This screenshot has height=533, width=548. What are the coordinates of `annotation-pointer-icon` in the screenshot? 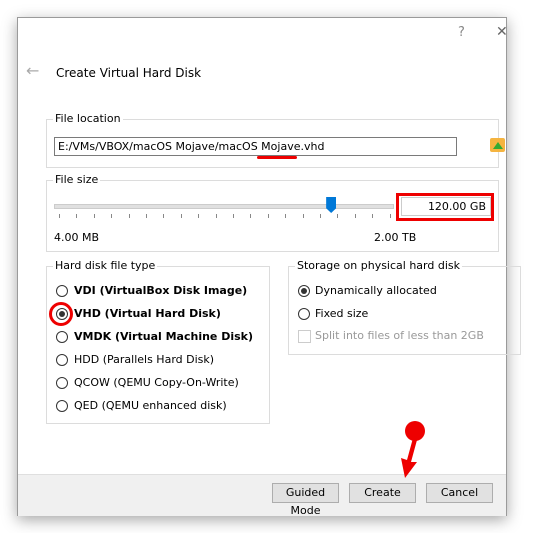 It's located at (413, 449).